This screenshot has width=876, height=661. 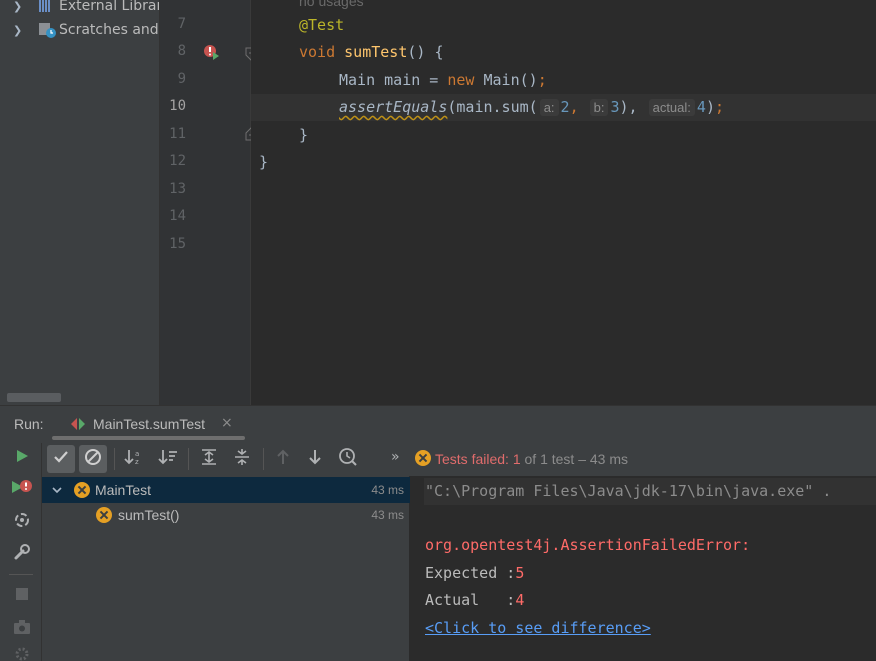 I want to click on code-text: (main.sum(, so click(x=492, y=107).